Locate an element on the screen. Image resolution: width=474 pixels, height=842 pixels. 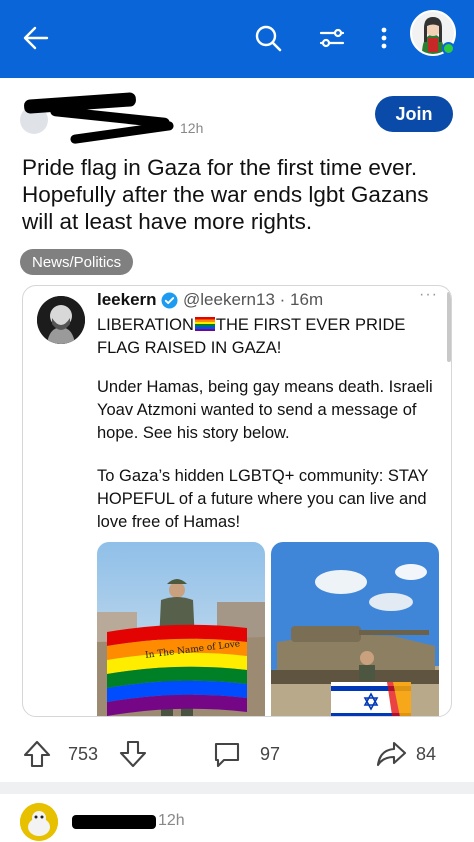
section-divider is located at coordinates (237, 788).